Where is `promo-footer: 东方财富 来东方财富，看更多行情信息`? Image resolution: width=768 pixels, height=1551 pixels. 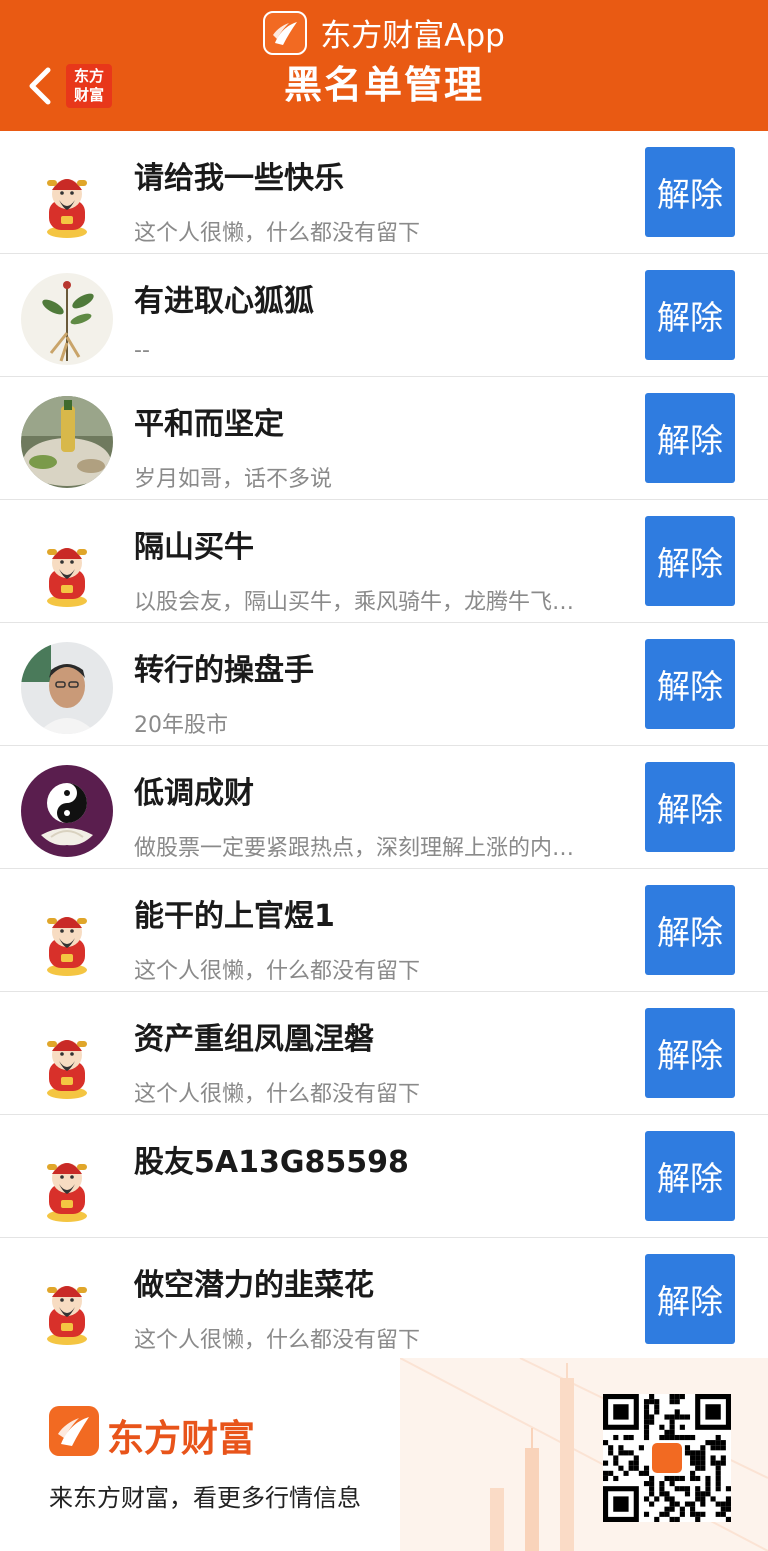
promo-footer: 东方财富 来东方财富，看更多行情信息 is located at coordinates (384, 1454).